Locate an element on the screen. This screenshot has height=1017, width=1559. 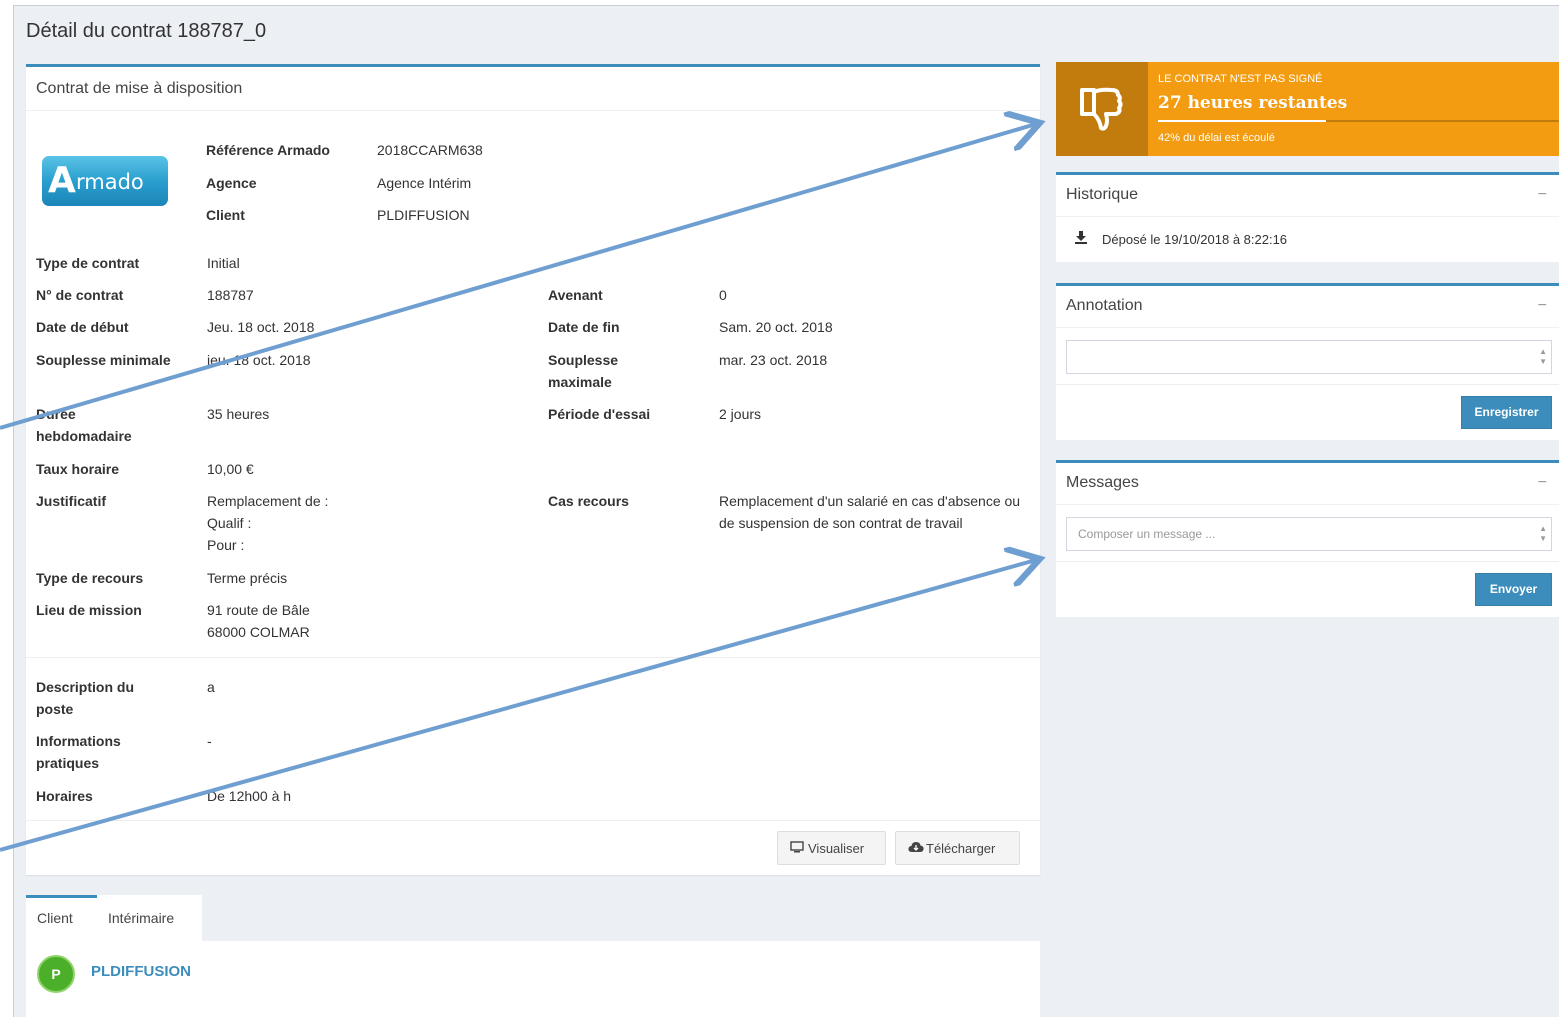
periode-essai-label: Période d'essai is located at coordinates (599, 414).